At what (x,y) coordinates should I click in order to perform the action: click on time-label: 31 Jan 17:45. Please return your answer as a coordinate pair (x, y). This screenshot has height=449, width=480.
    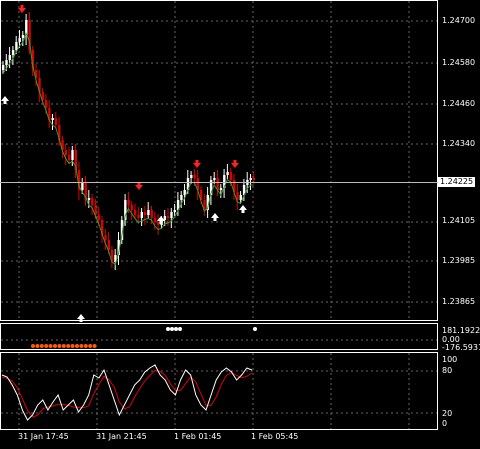
    Looking at the image, I should click on (43, 436).